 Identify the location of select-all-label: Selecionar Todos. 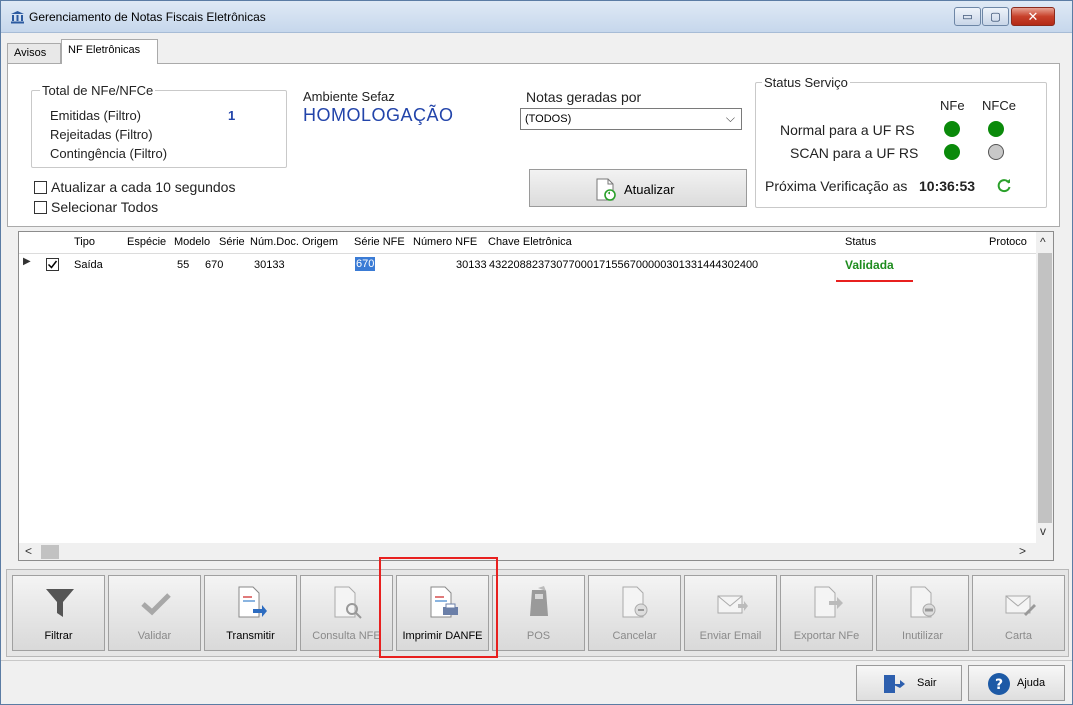
(105, 207).